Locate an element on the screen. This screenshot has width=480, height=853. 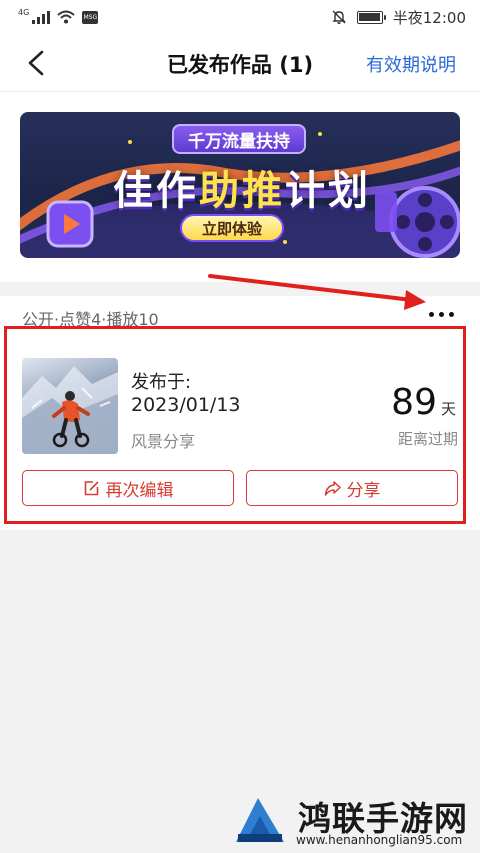
headline-part2: 计划 is located at coordinates (328, 191).